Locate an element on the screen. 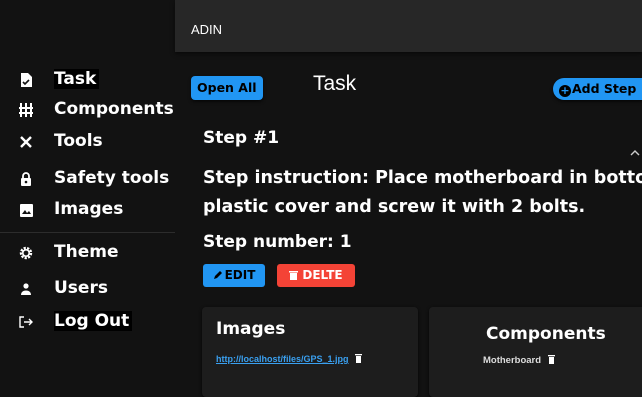 This screenshot has width=642, height=397. delete-button: DELTE is located at coordinates (316, 275).